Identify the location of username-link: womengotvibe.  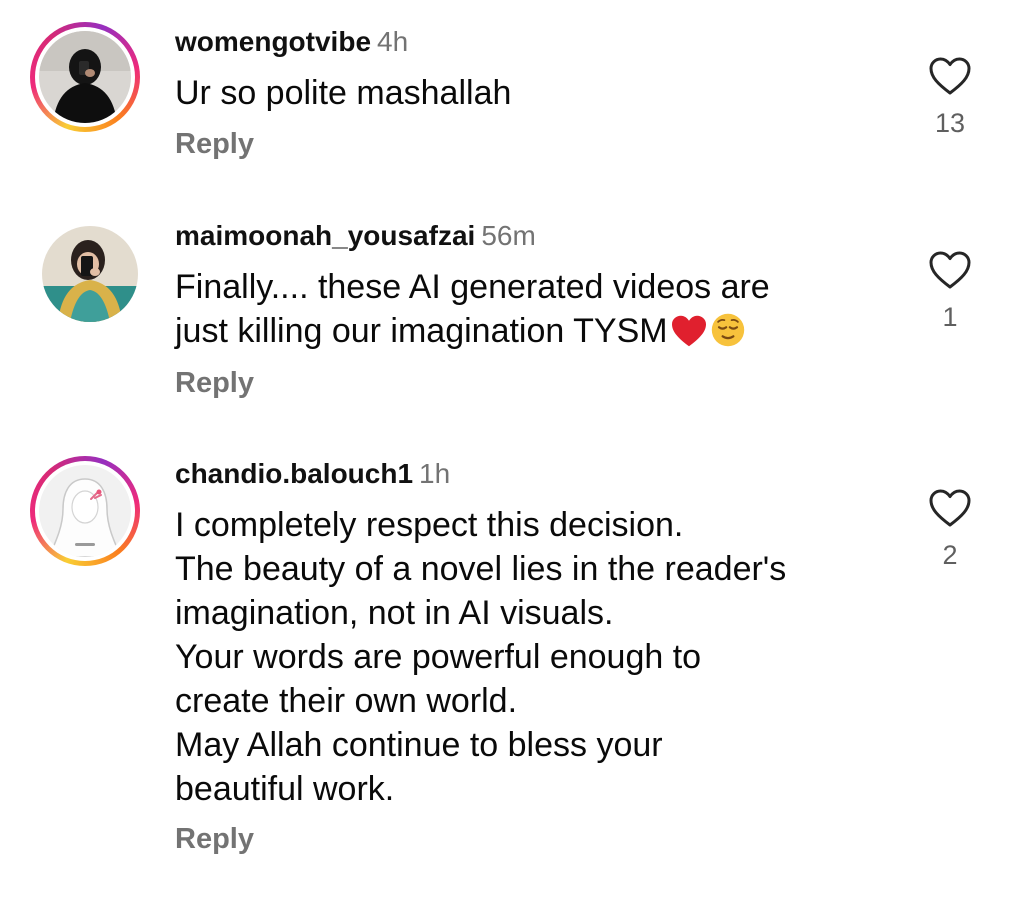
(273, 41).